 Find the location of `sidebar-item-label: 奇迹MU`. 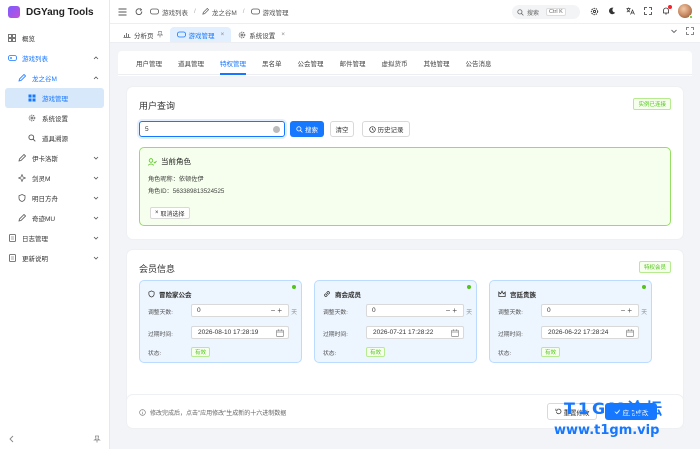

sidebar-item-label: 奇迹MU is located at coordinates (44, 219).